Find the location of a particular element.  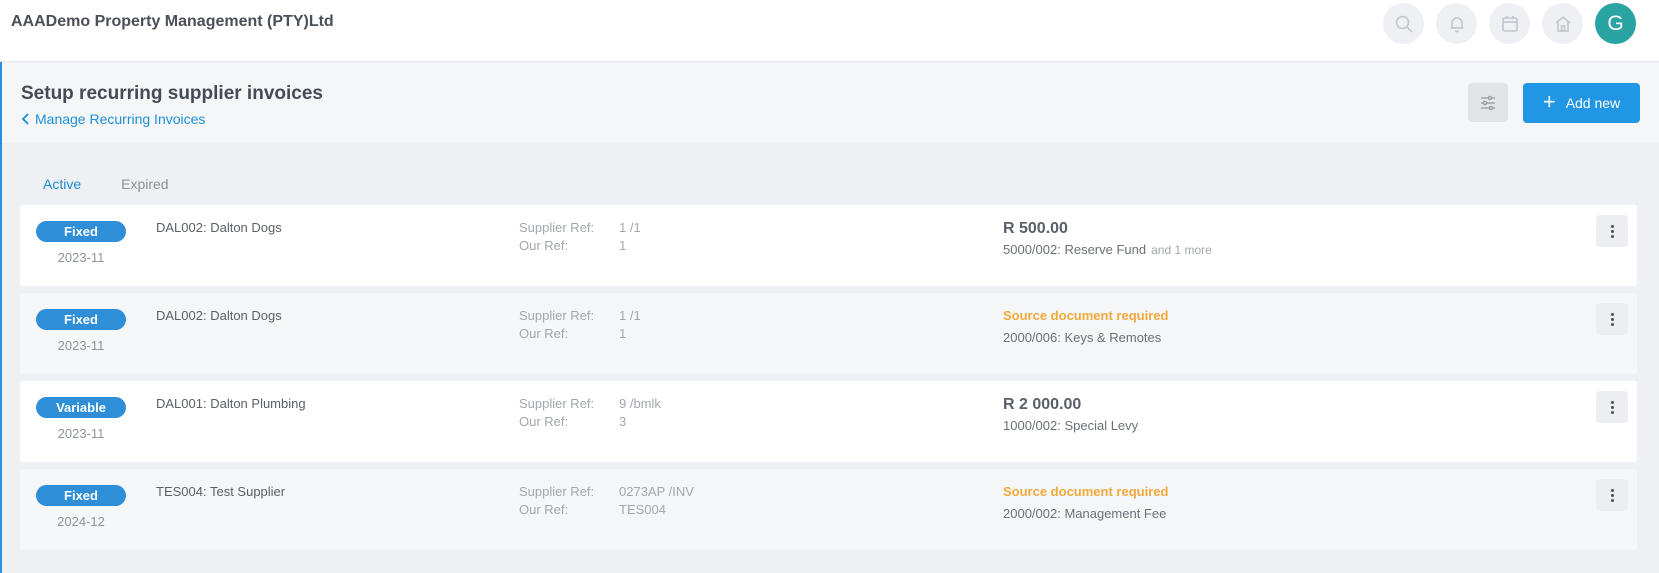

filter-button is located at coordinates (1488, 102).